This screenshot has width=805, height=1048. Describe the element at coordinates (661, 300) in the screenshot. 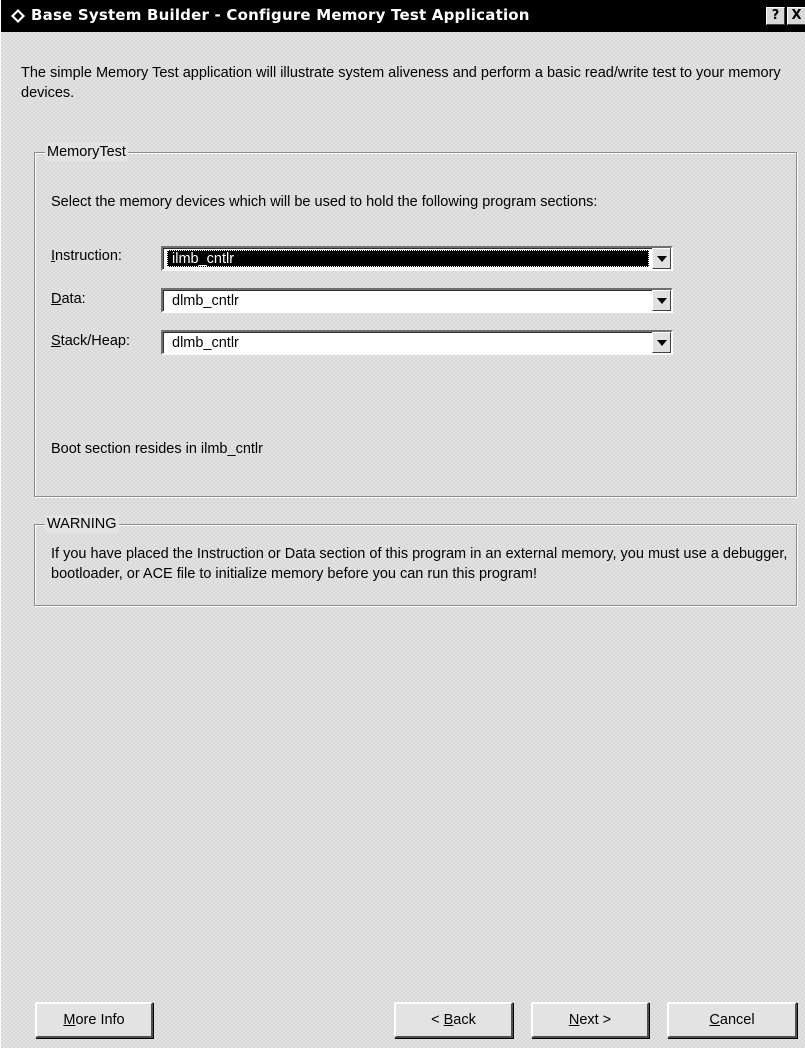

I see `data-dropdown-arrow-icon` at that location.